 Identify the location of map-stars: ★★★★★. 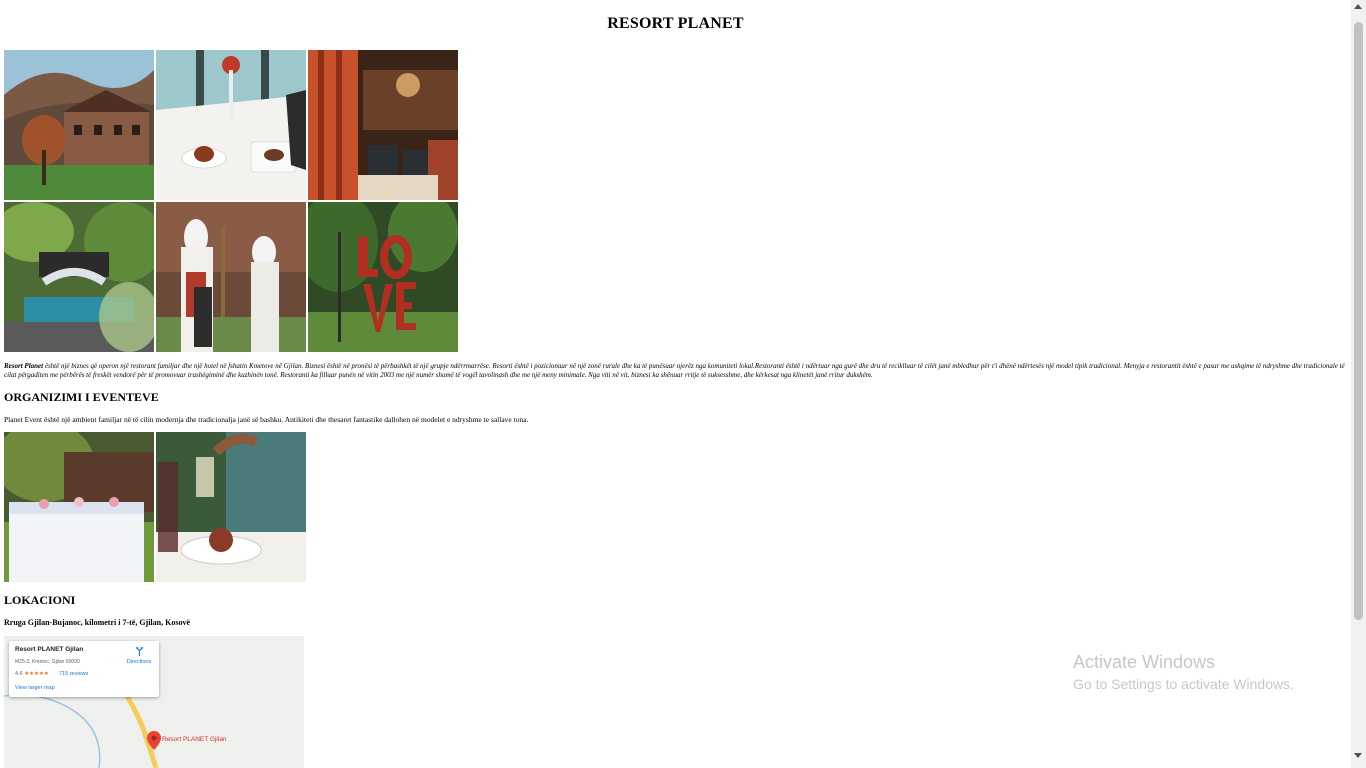
(36, 674).